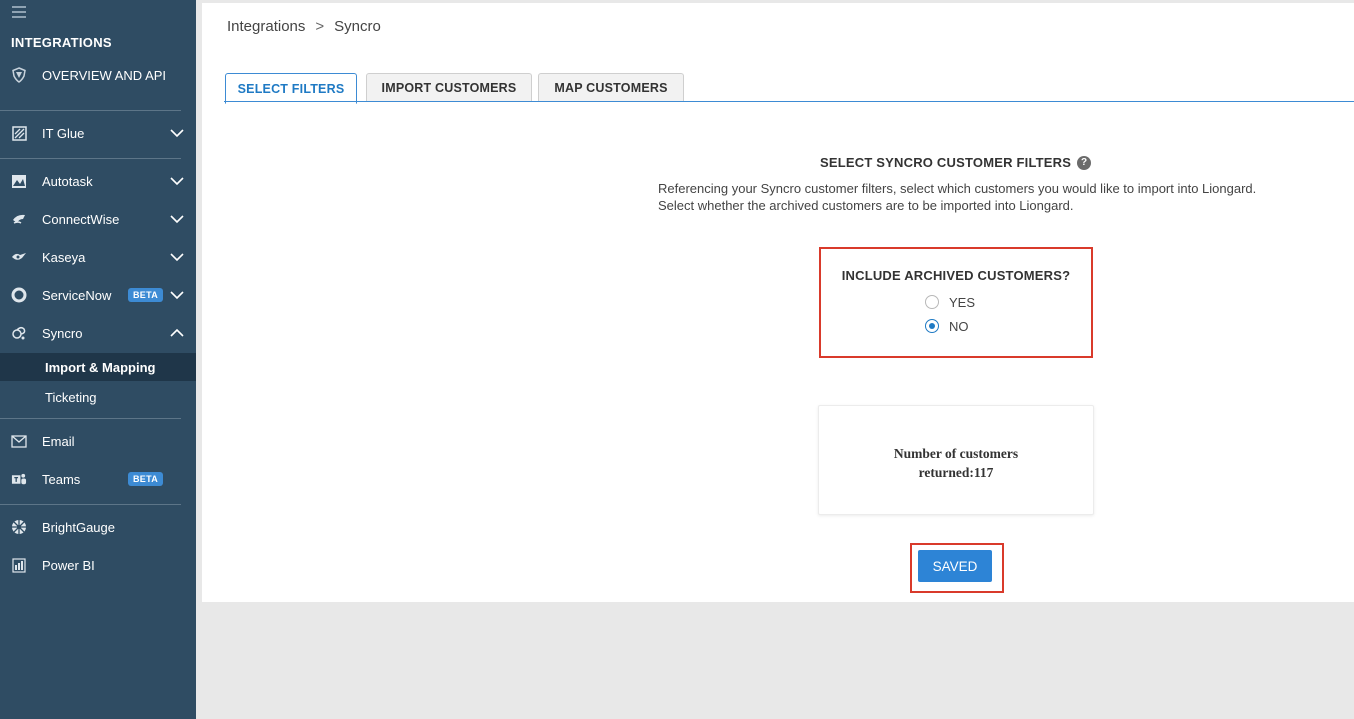 The width and height of the screenshot is (1354, 719). I want to click on sidebar-item-label: Email, so click(58, 441).